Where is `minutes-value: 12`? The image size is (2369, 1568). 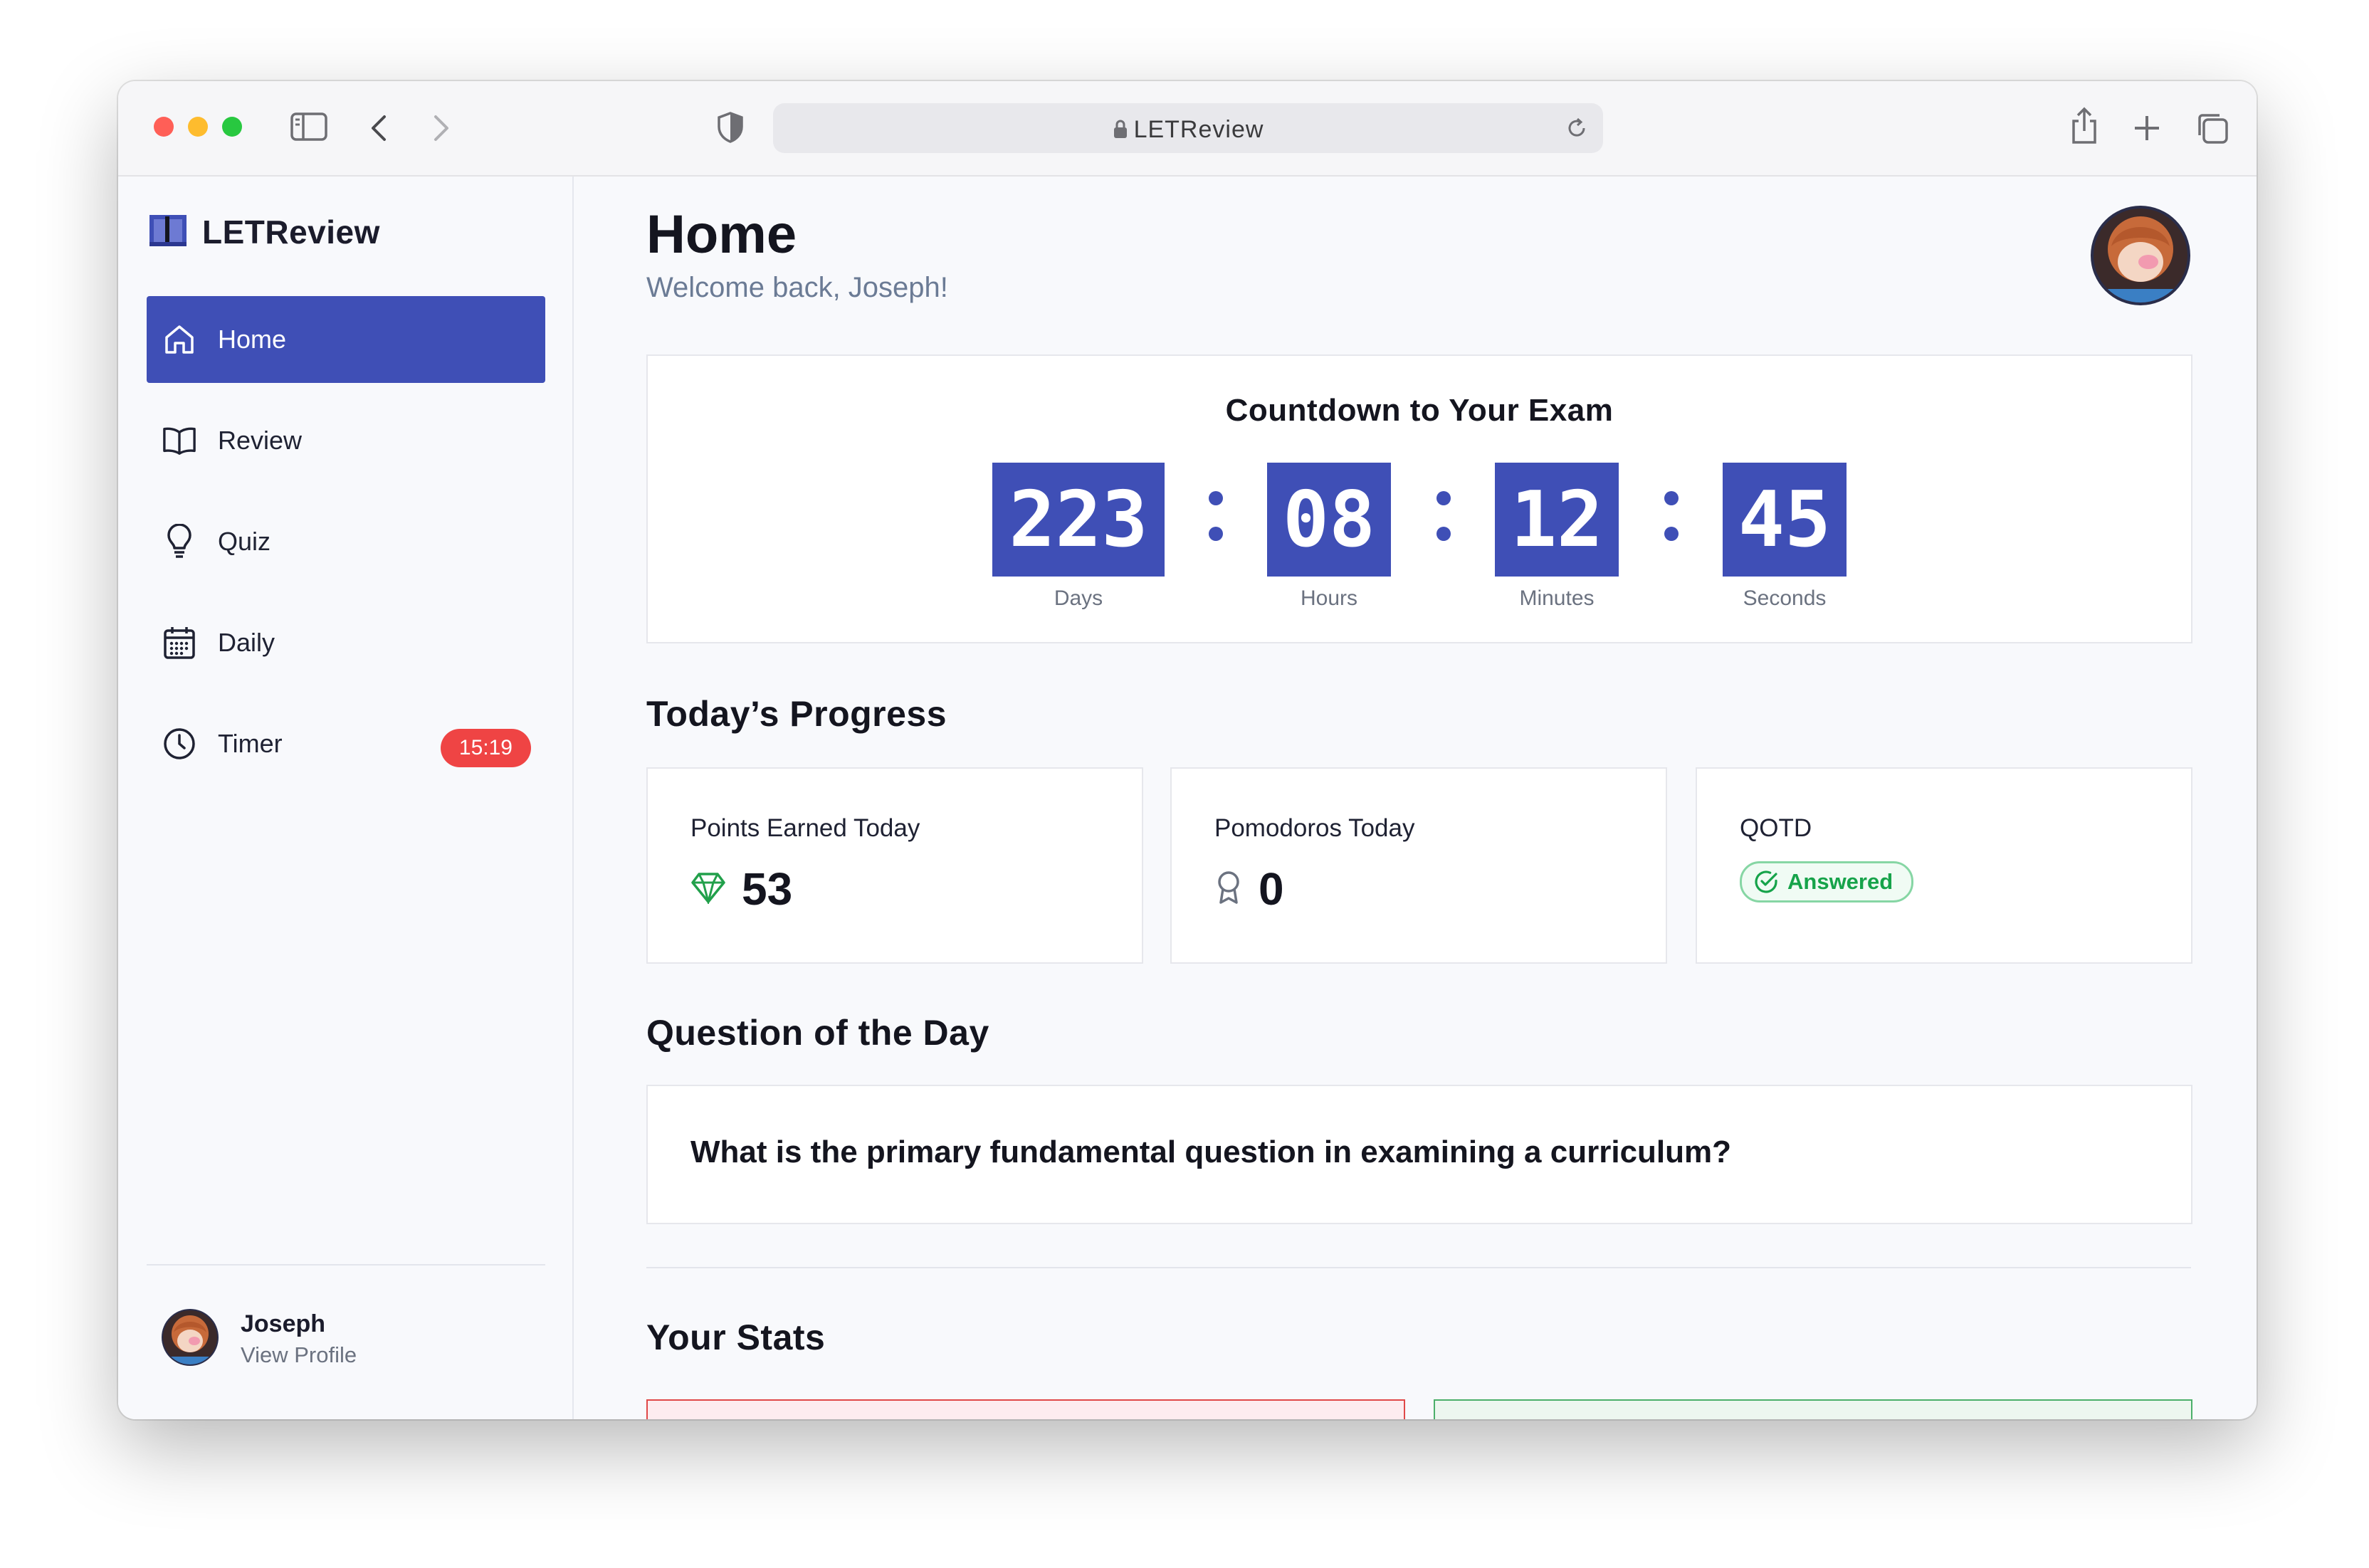 minutes-value: 12 is located at coordinates (1557, 520).